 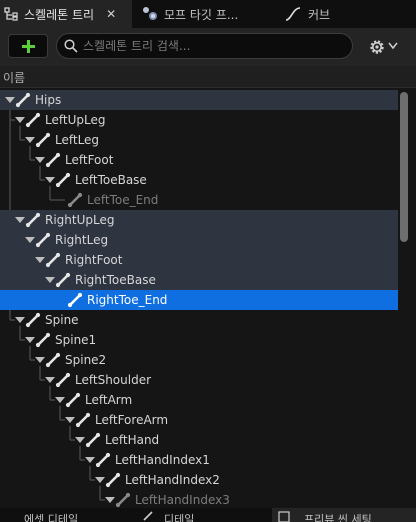 I want to click on bone-name: RightLeg, so click(x=82, y=240).